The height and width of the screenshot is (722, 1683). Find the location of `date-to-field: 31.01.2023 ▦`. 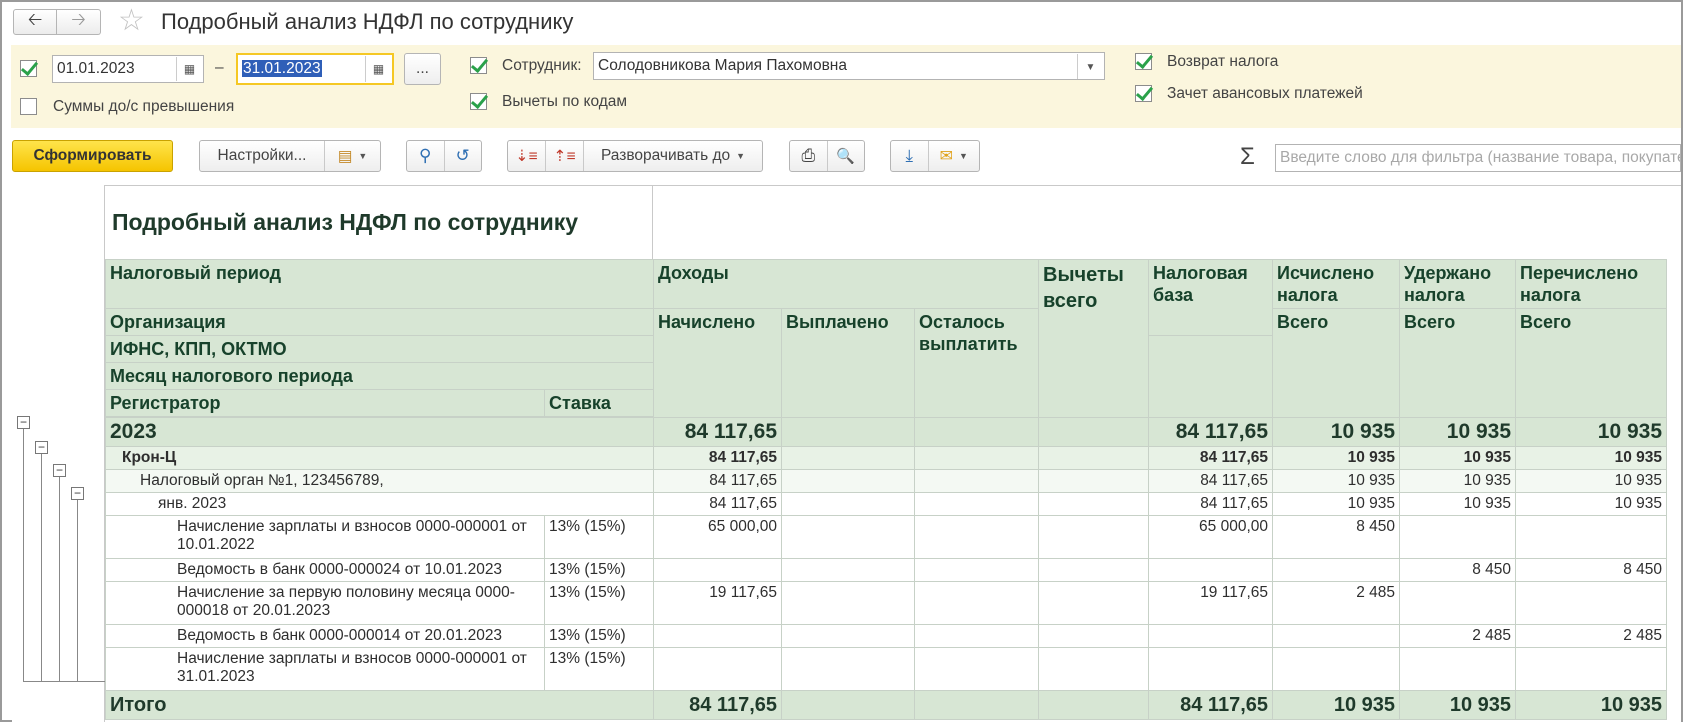

date-to-field: 31.01.2023 ▦ is located at coordinates (315, 69).